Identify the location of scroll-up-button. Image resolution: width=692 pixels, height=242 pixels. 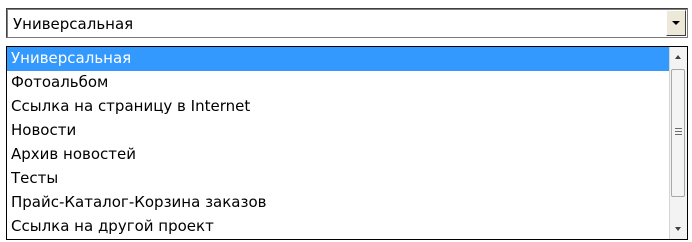
(678, 57).